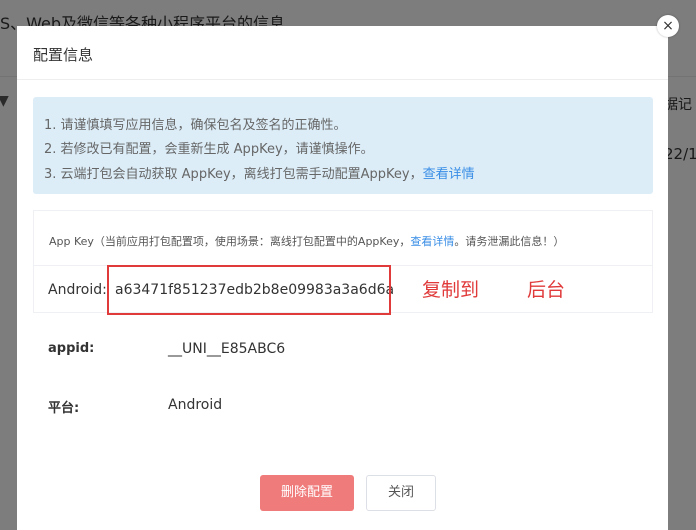 The image size is (696, 530). Describe the element at coordinates (227, 349) in the screenshot. I see `appid-value: __UNI__E85ABC6` at that location.